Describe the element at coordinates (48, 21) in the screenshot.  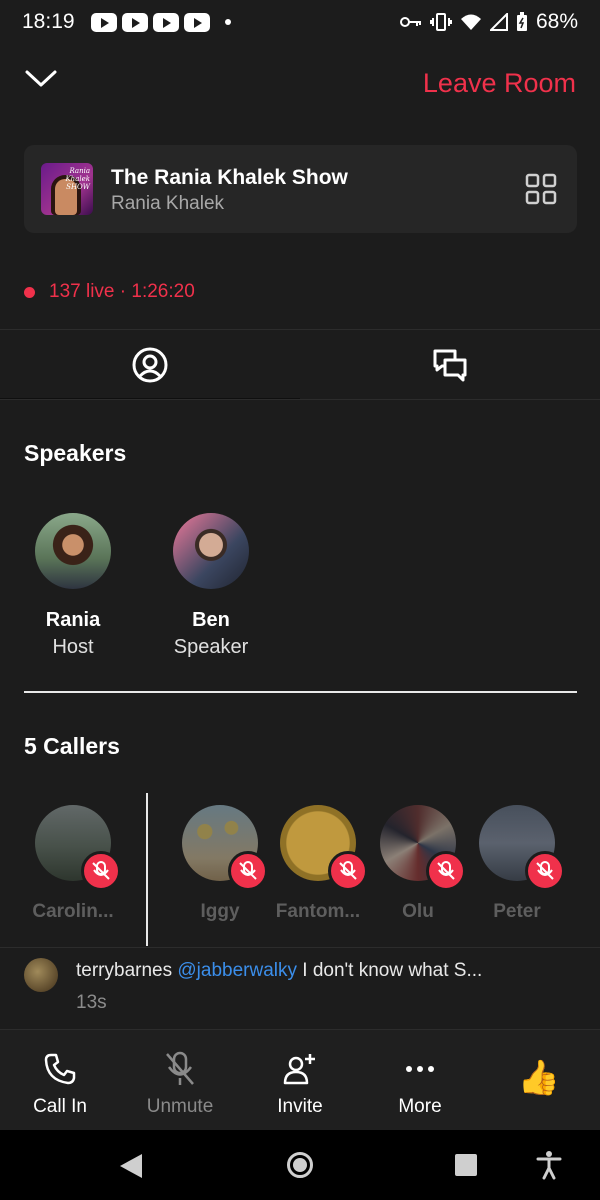
I see `status-time: 18:19` at that location.